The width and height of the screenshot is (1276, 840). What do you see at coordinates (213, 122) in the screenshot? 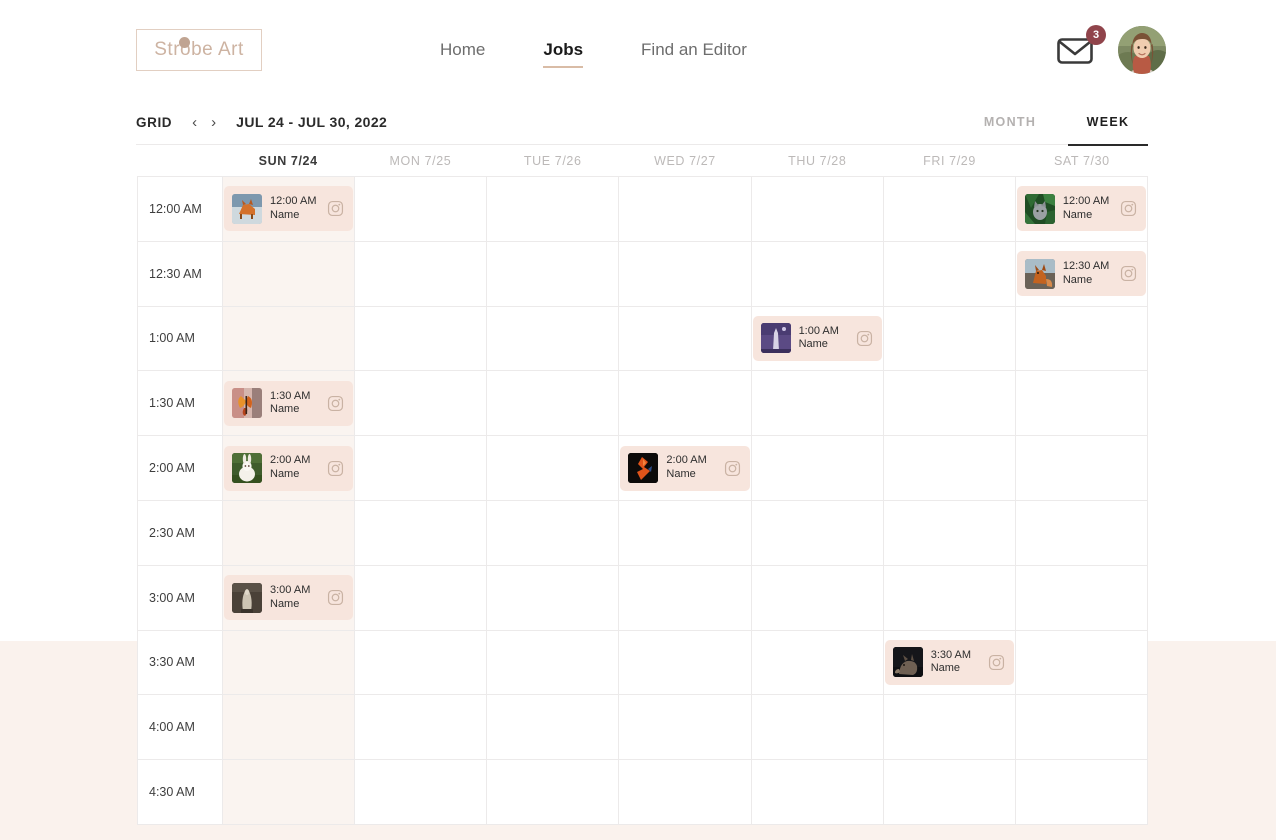
I see `next-week-button: ›` at bounding box center [213, 122].